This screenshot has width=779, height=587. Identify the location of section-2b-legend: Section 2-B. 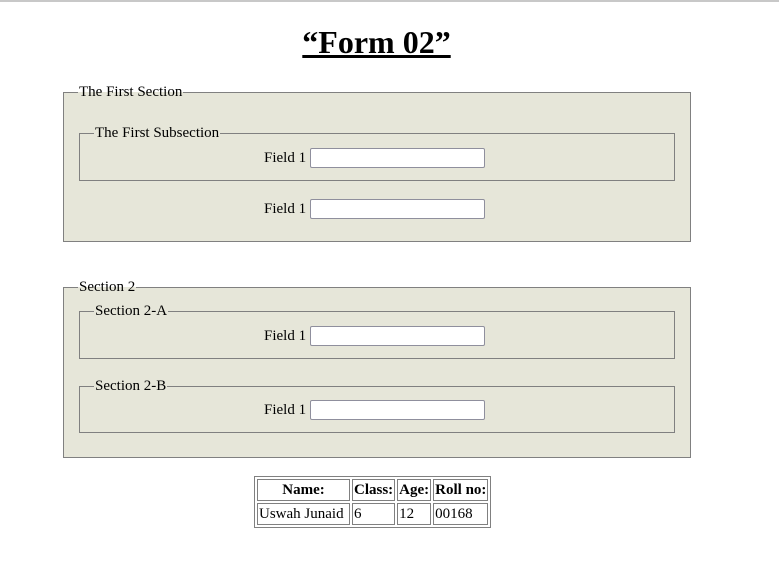
(131, 386).